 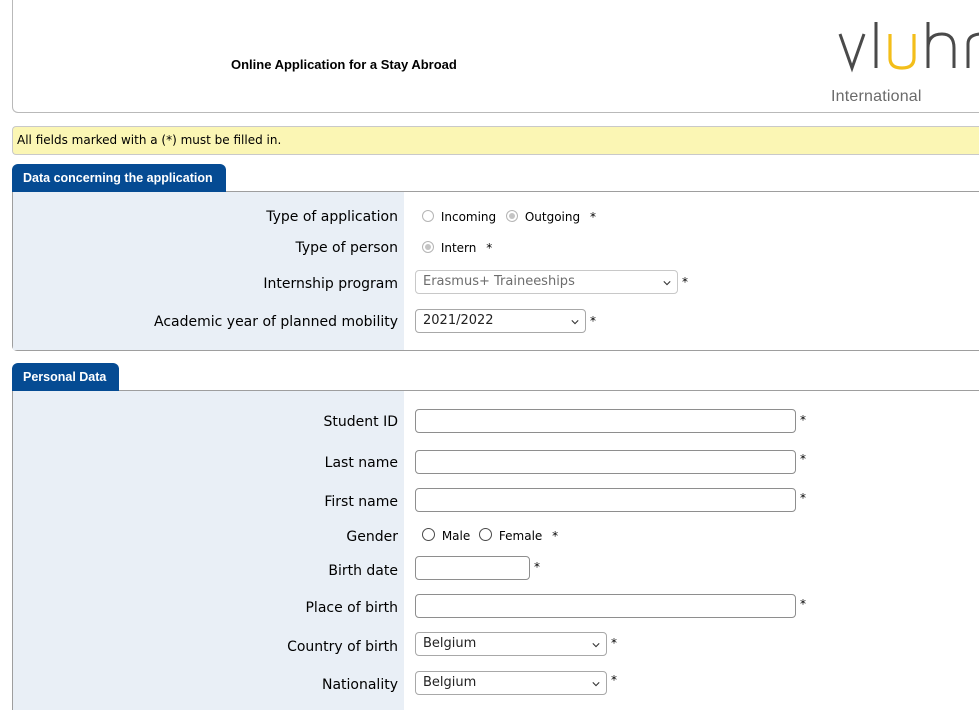 I want to click on last-name-input, so click(x=605, y=462).